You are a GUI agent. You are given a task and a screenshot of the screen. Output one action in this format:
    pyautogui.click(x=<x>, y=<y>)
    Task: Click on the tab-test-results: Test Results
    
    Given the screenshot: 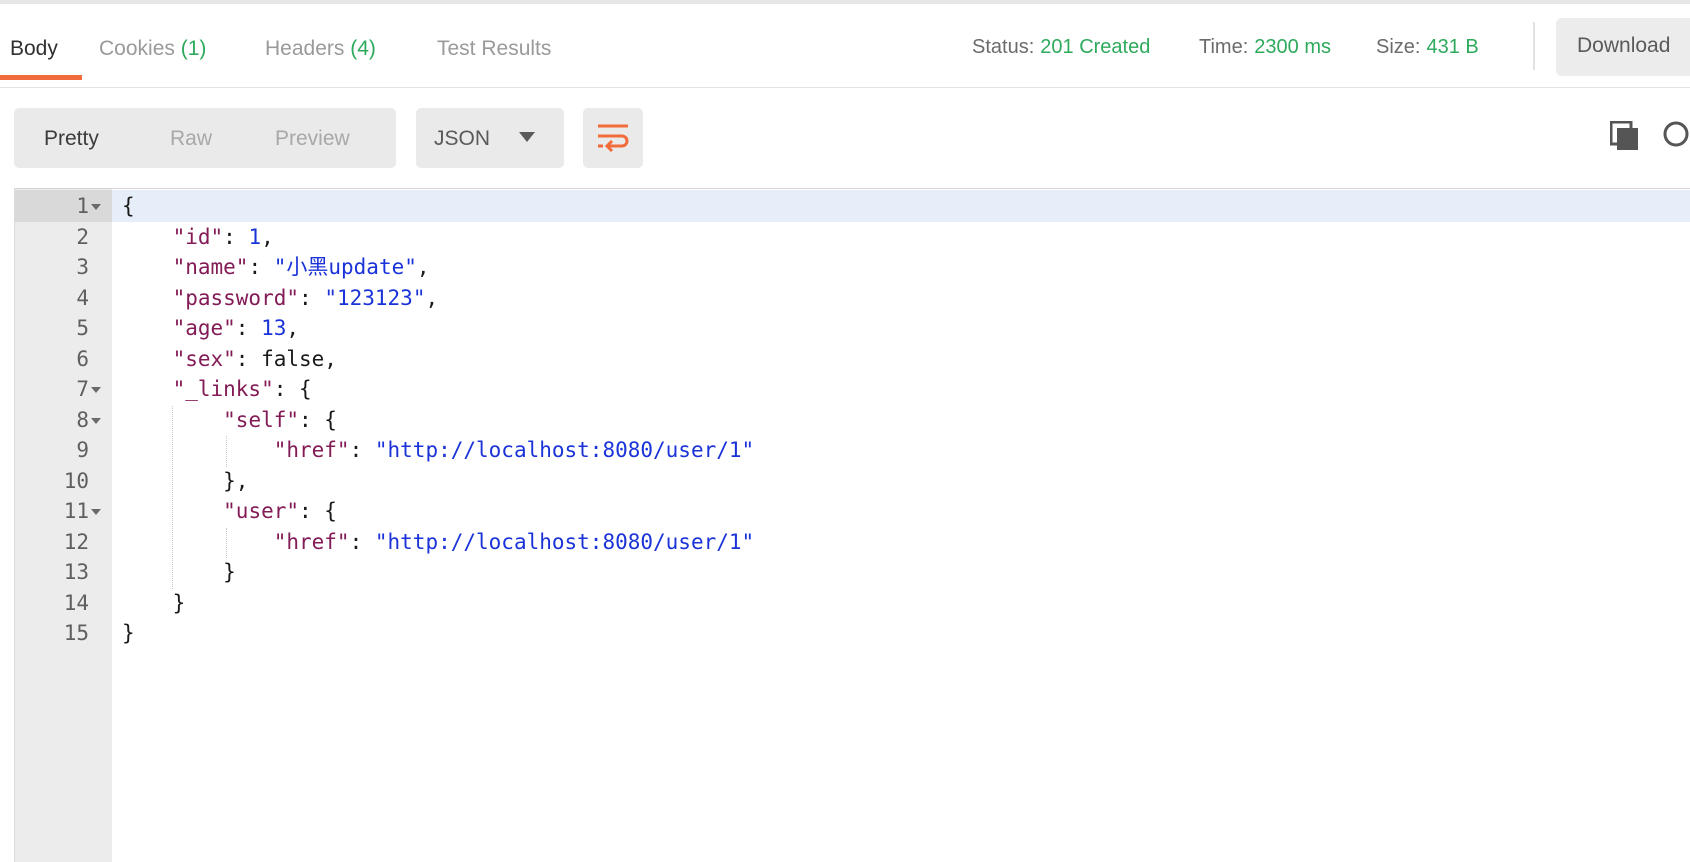 What is the action you would take?
    pyautogui.click(x=494, y=49)
    